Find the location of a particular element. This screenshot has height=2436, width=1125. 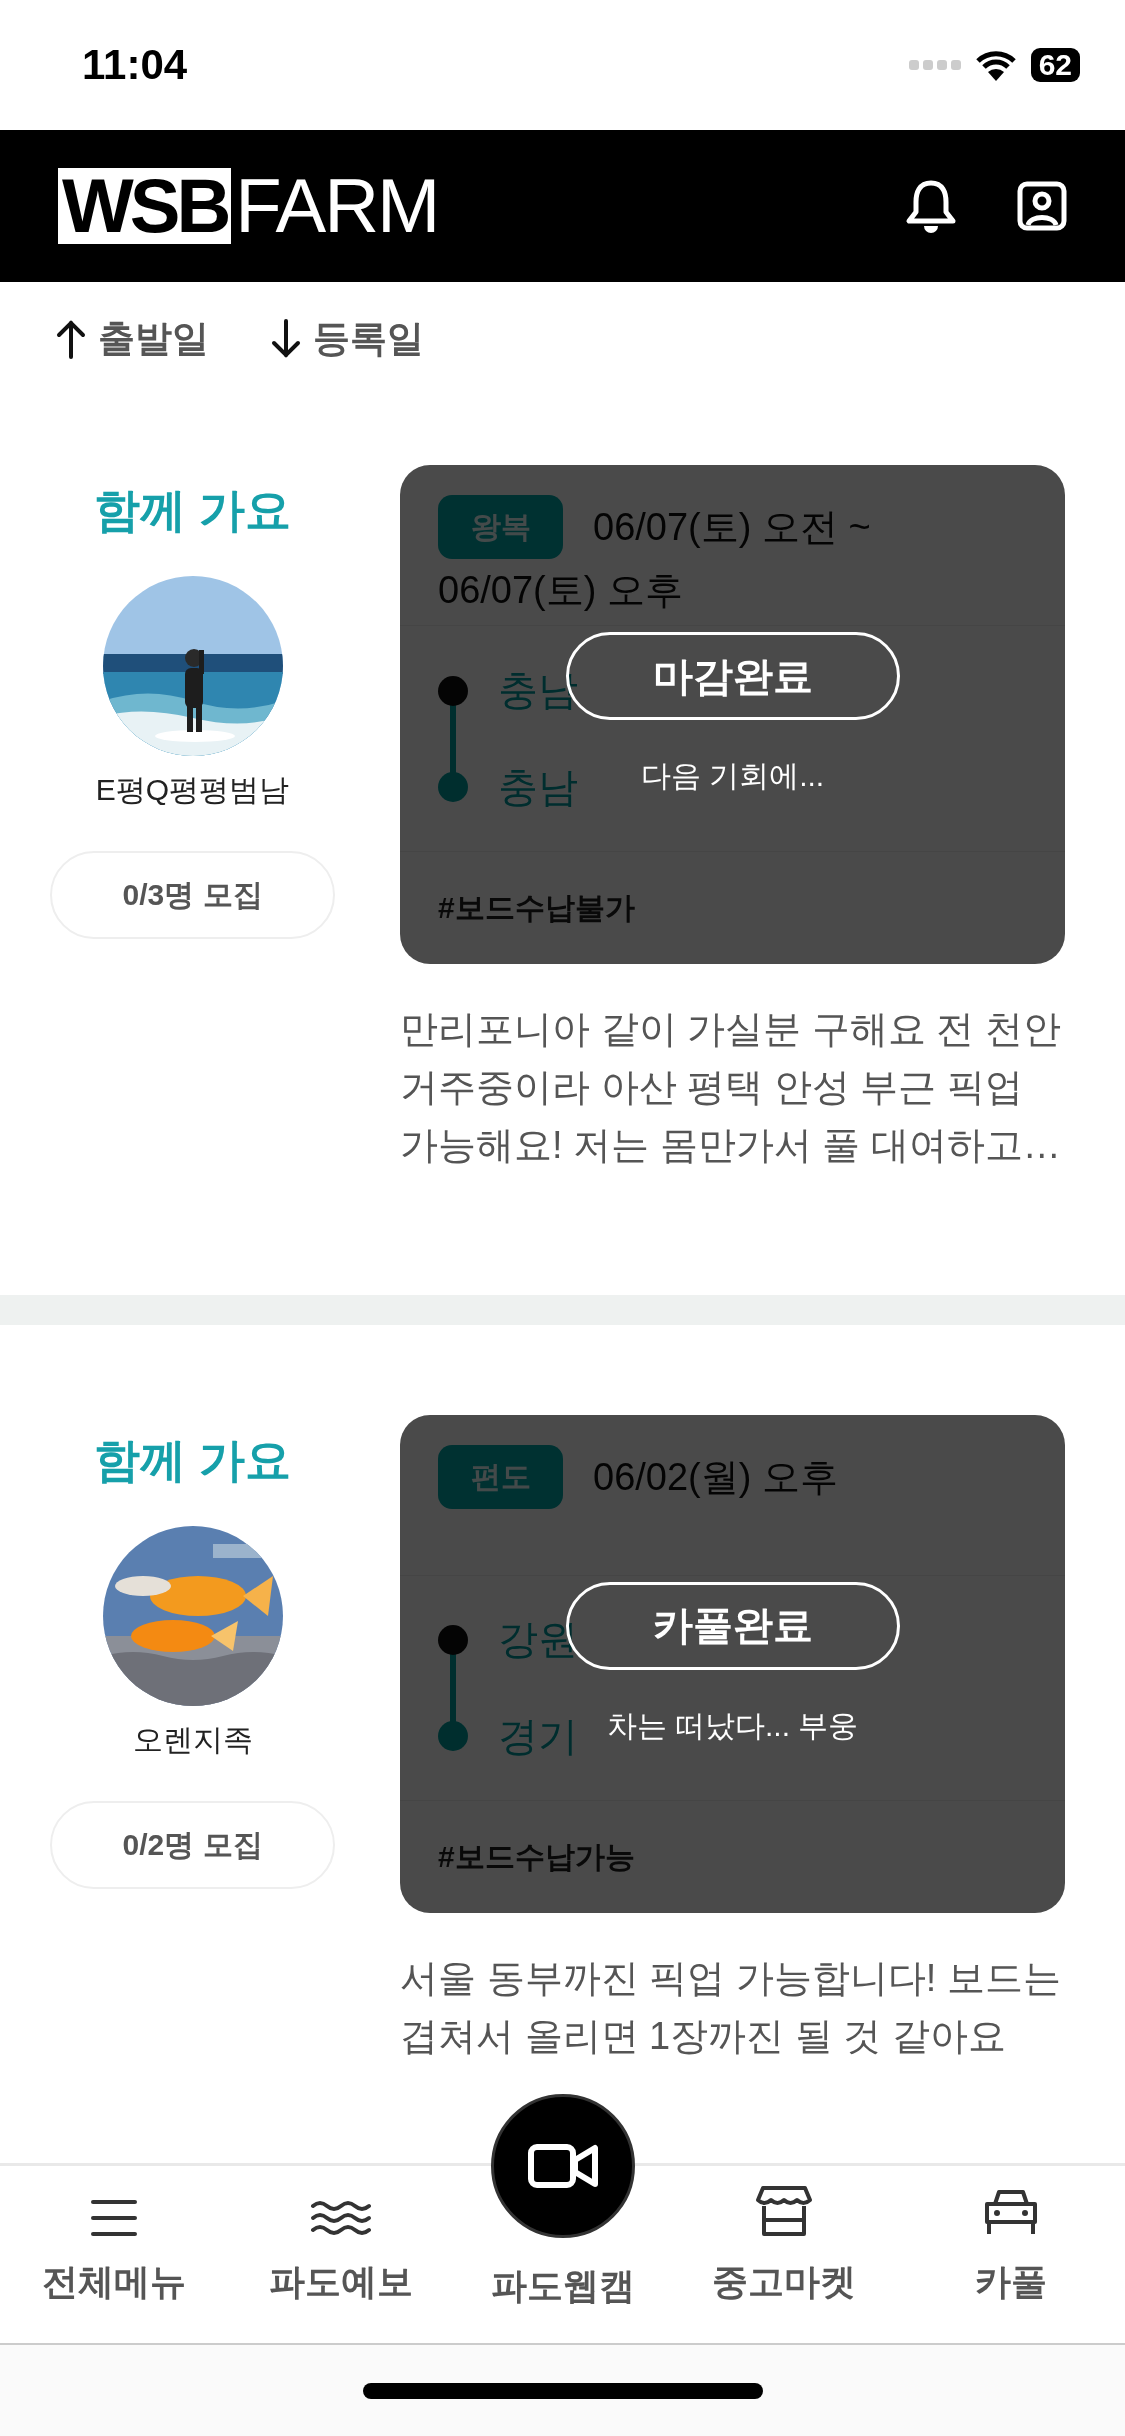

recruit-button: 0/2명 모집 is located at coordinates (192, 1845).